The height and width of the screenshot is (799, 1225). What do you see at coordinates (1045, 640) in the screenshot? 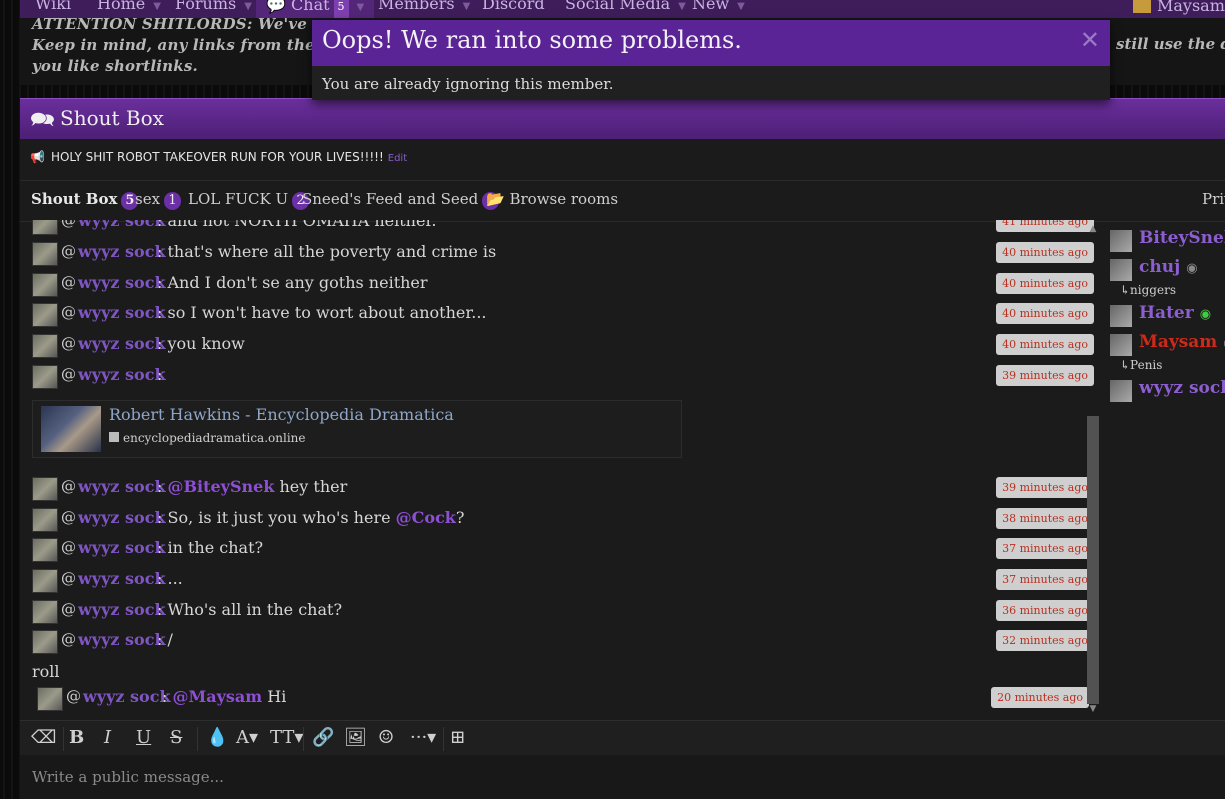
I see `timestamp: 32 minutes ago` at bounding box center [1045, 640].